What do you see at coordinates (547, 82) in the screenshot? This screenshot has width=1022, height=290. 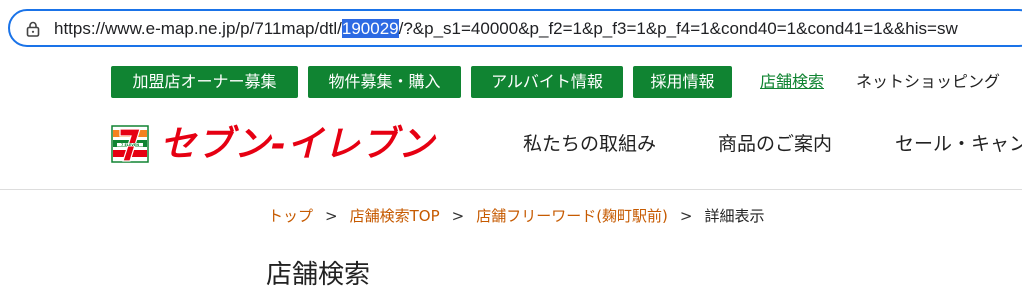 I see `part-time-job-button: アルバイト情報` at bounding box center [547, 82].